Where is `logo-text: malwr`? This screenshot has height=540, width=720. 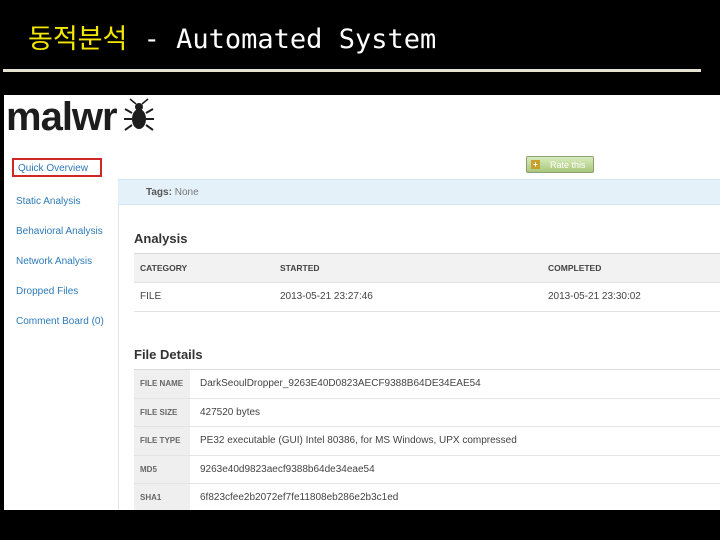
logo-text: malwr is located at coordinates (62, 117).